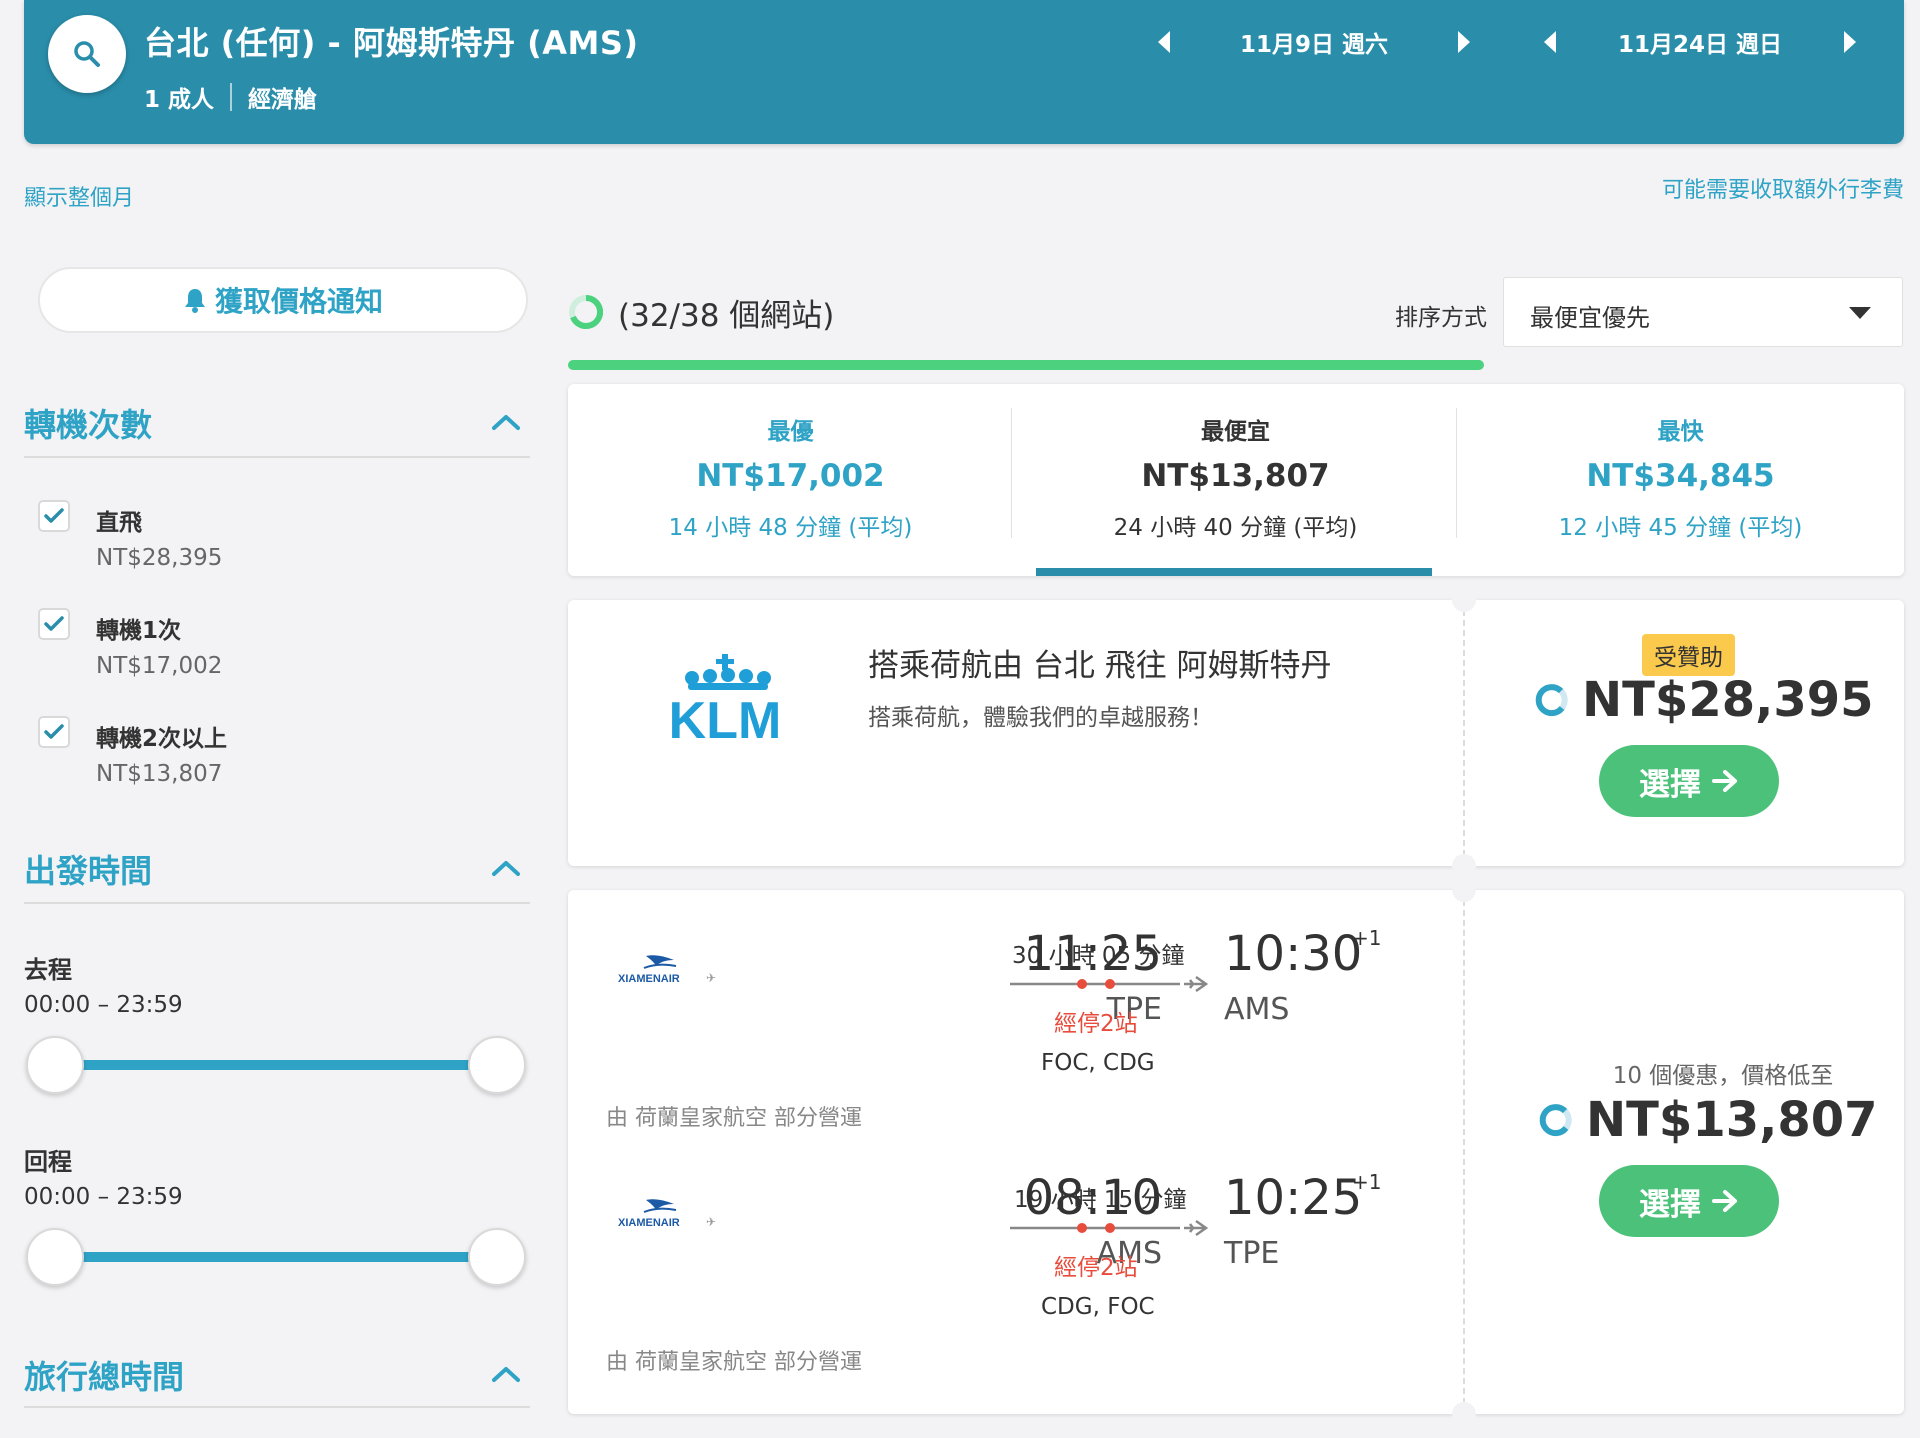 This screenshot has height=1438, width=1920. What do you see at coordinates (1098, 1307) in the screenshot?
I see `inbound-via: CDG, FOC` at bounding box center [1098, 1307].